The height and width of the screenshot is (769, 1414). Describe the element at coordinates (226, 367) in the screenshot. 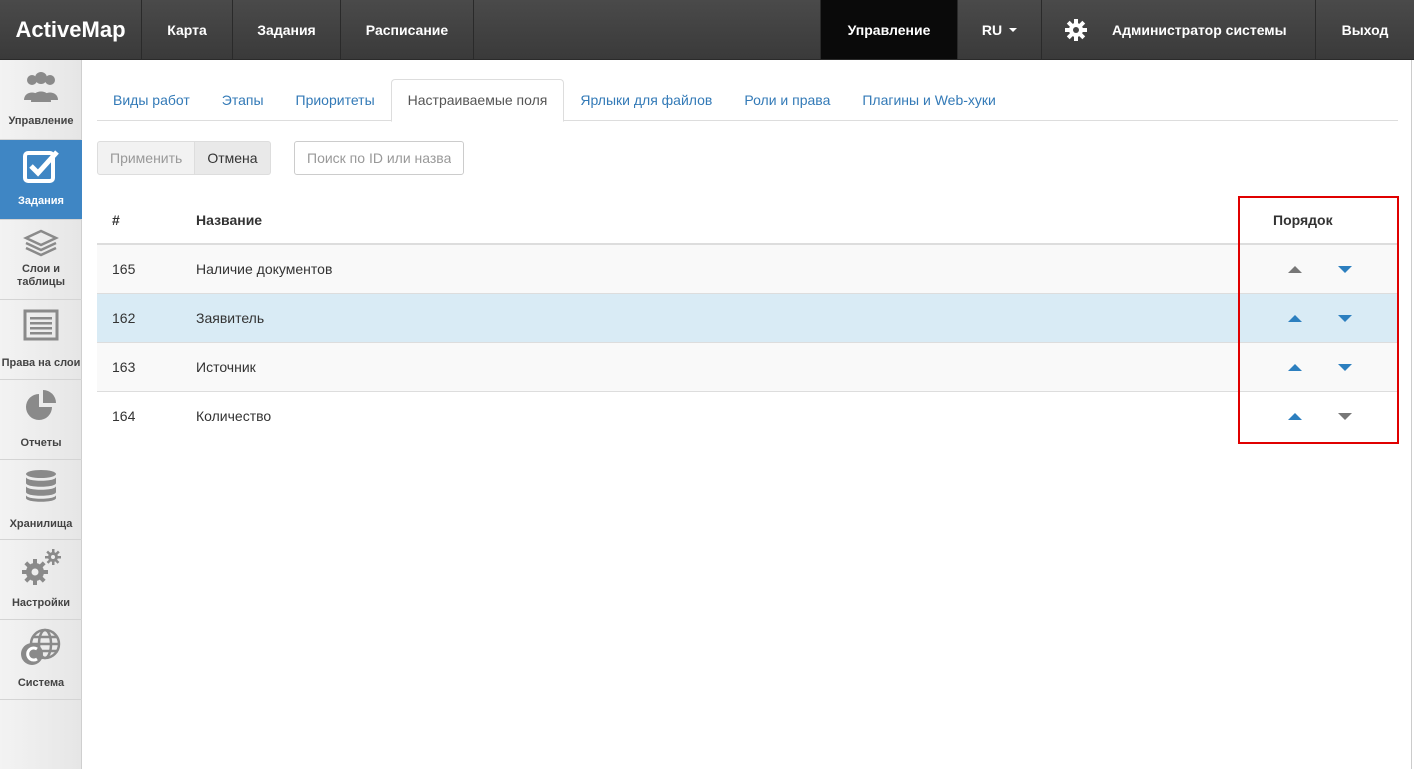

I see `row-name: Источник` at that location.